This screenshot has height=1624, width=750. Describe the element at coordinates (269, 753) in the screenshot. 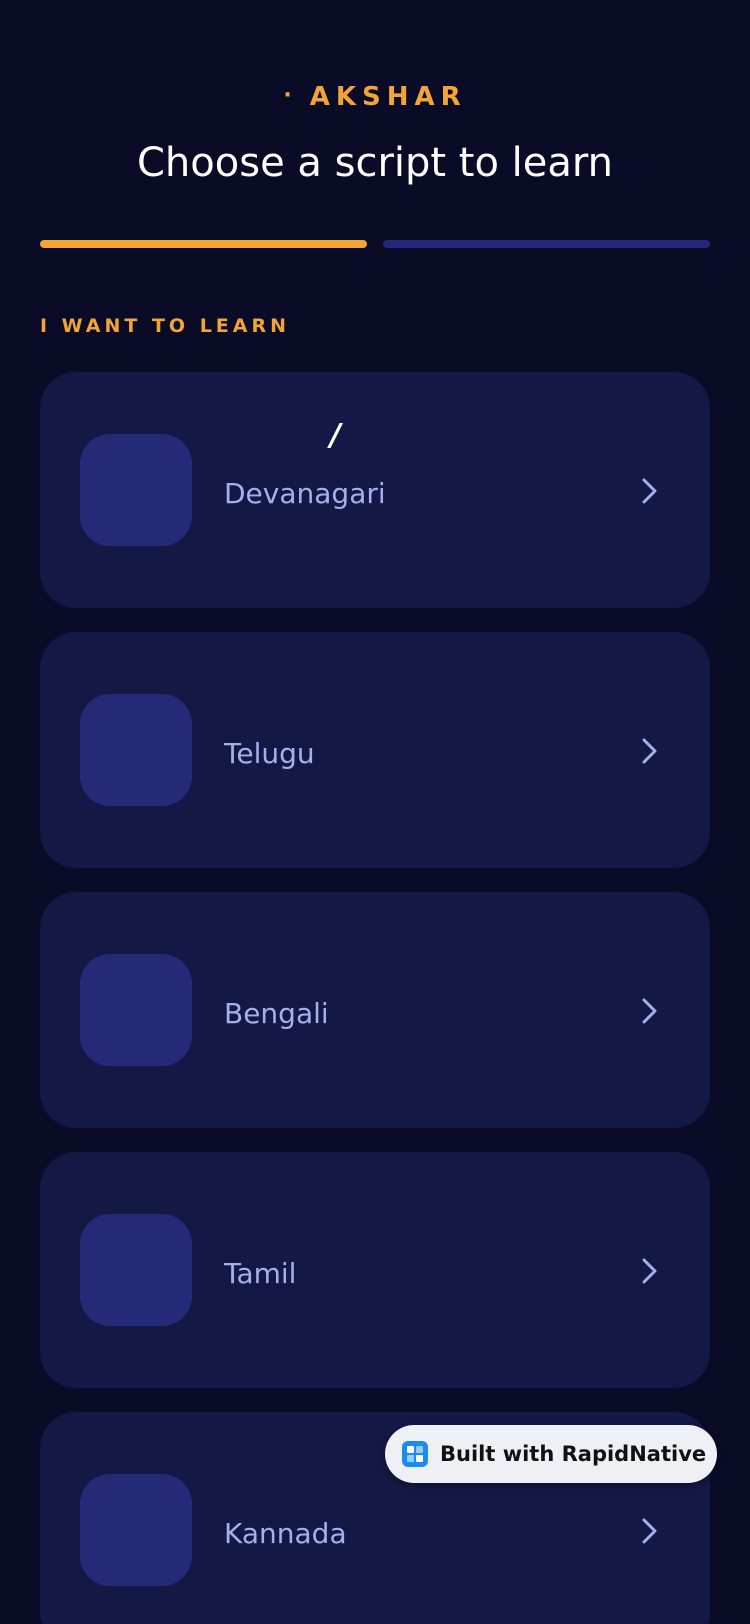

I see `script-name: Telugu` at that location.